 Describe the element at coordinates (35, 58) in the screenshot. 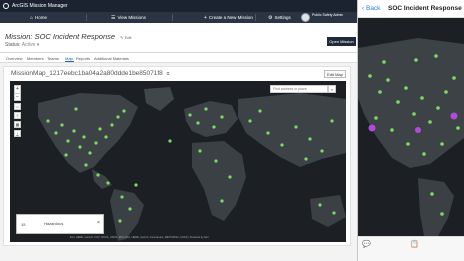

I see `tab-members: Members` at that location.